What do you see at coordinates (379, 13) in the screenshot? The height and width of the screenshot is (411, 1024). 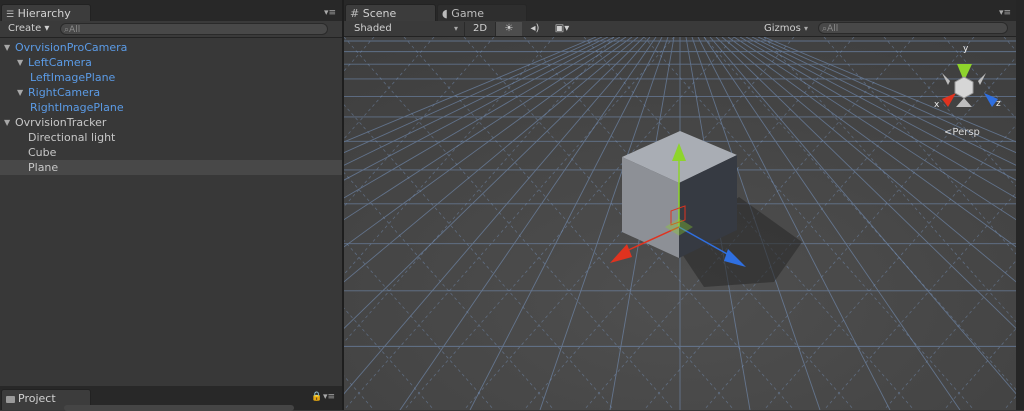 I see `tab-scene-label: Scene` at bounding box center [379, 13].